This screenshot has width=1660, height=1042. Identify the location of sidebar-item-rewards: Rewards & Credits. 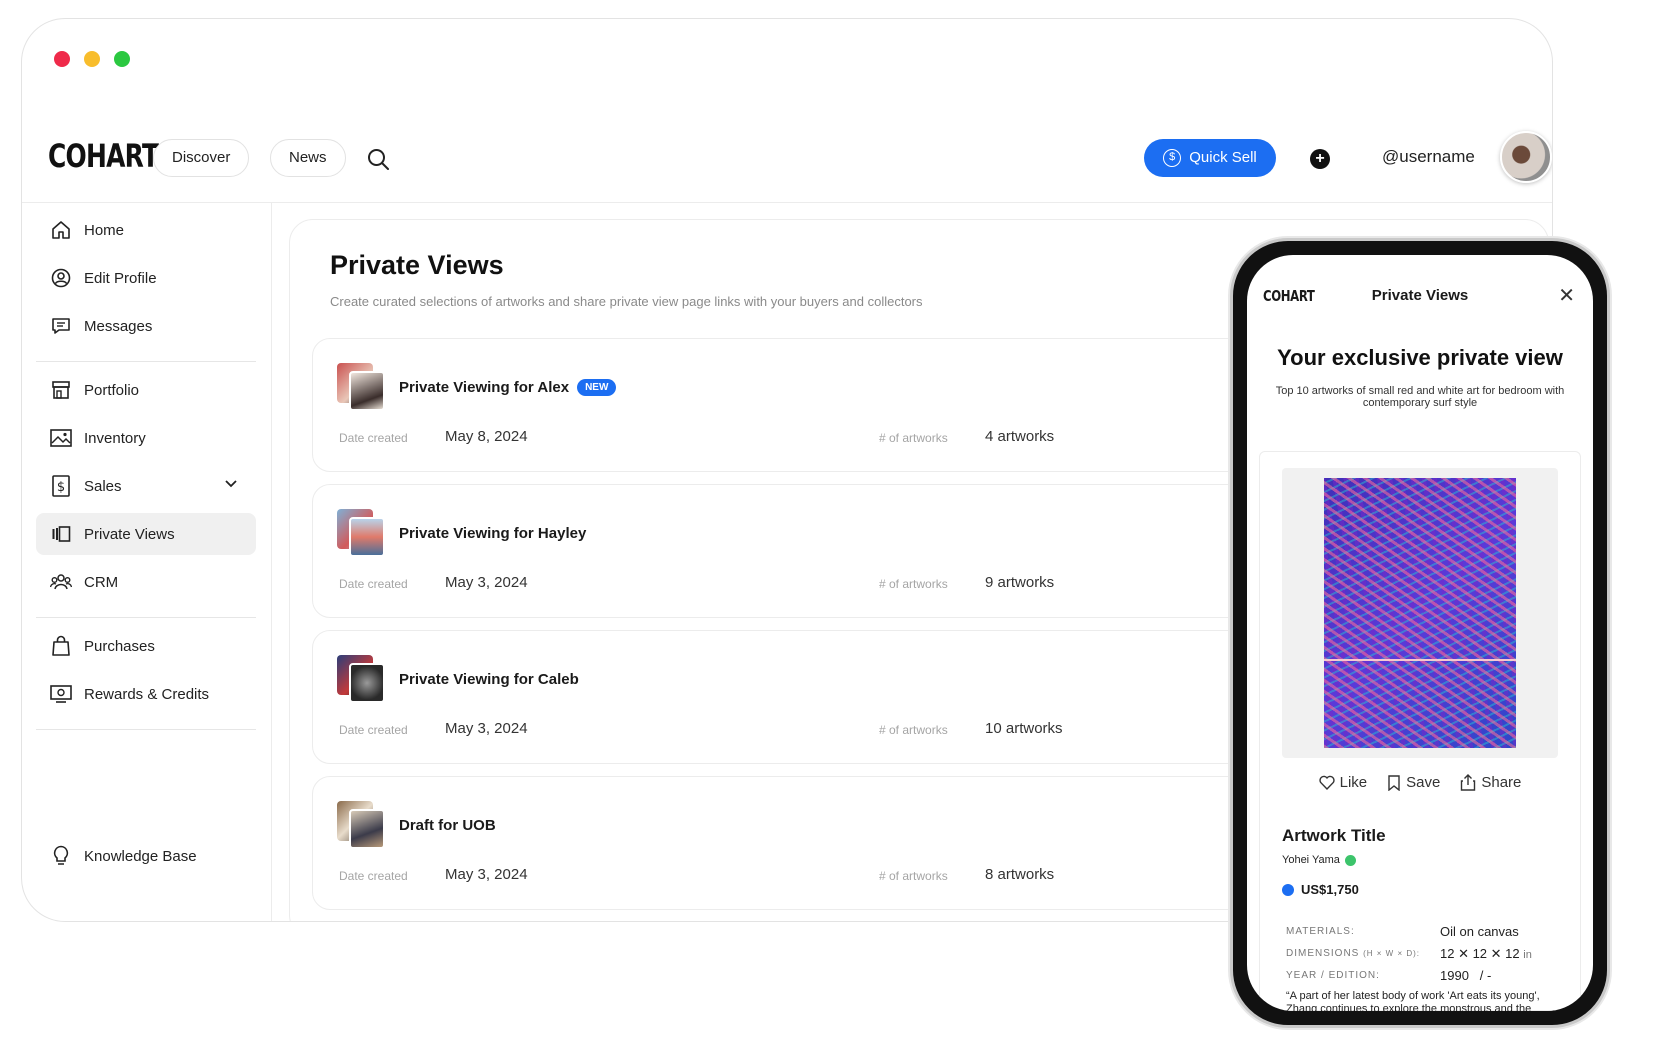
(146, 694).